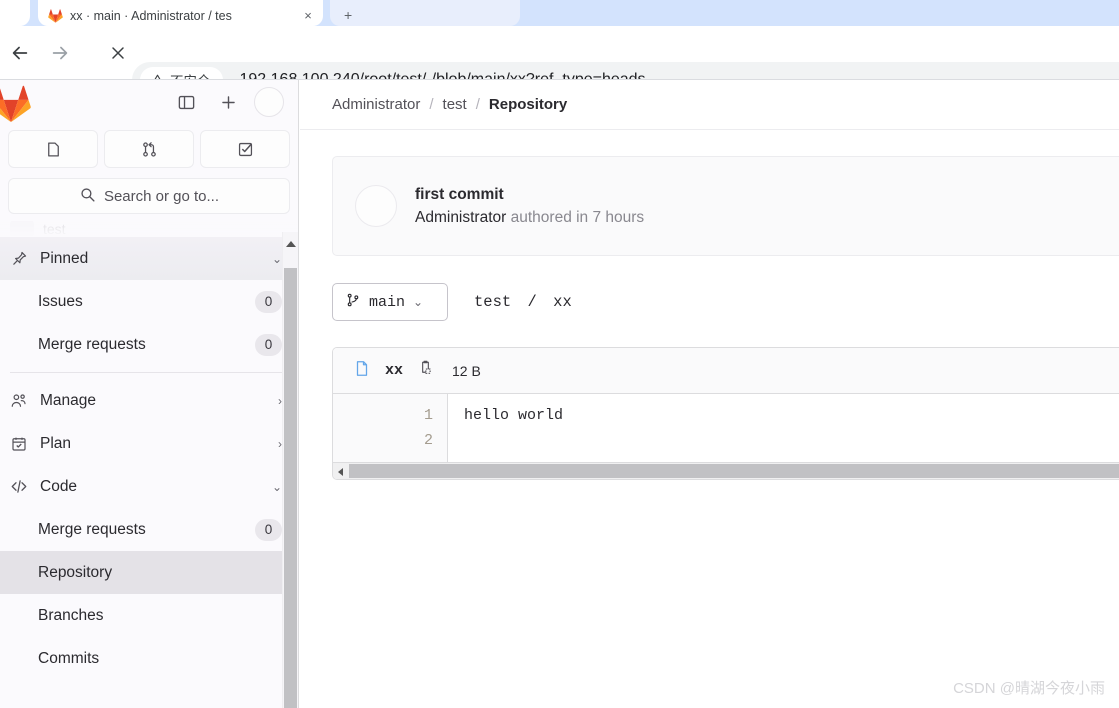 The width and height of the screenshot is (1119, 708). What do you see at coordinates (340, 472) in the screenshot?
I see `scroll-left-arrow-icon` at bounding box center [340, 472].